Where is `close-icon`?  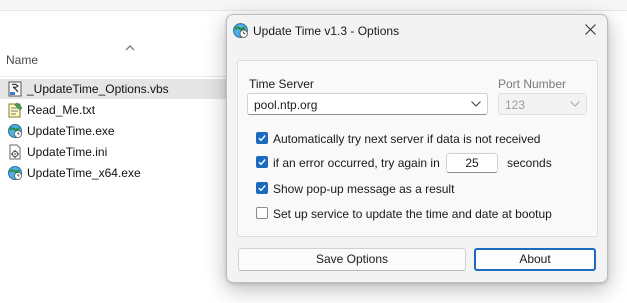 close-icon is located at coordinates (590, 29).